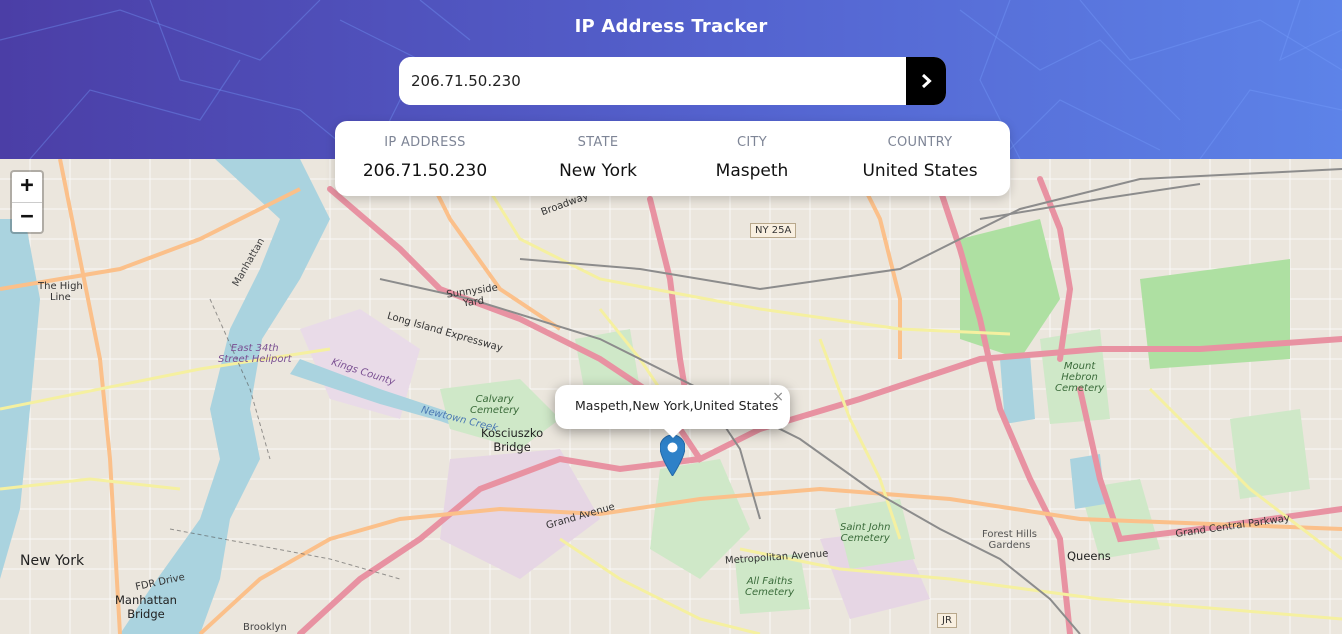 This screenshot has height=634, width=1342. What do you see at coordinates (752, 171) in the screenshot?
I see `city-value: Maspeth` at bounding box center [752, 171].